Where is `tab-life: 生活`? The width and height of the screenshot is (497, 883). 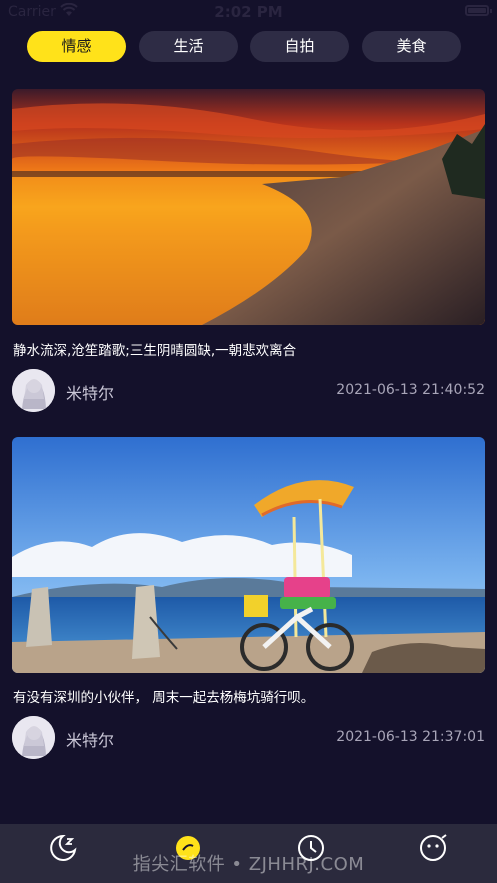 tab-life: 生活 is located at coordinates (188, 46).